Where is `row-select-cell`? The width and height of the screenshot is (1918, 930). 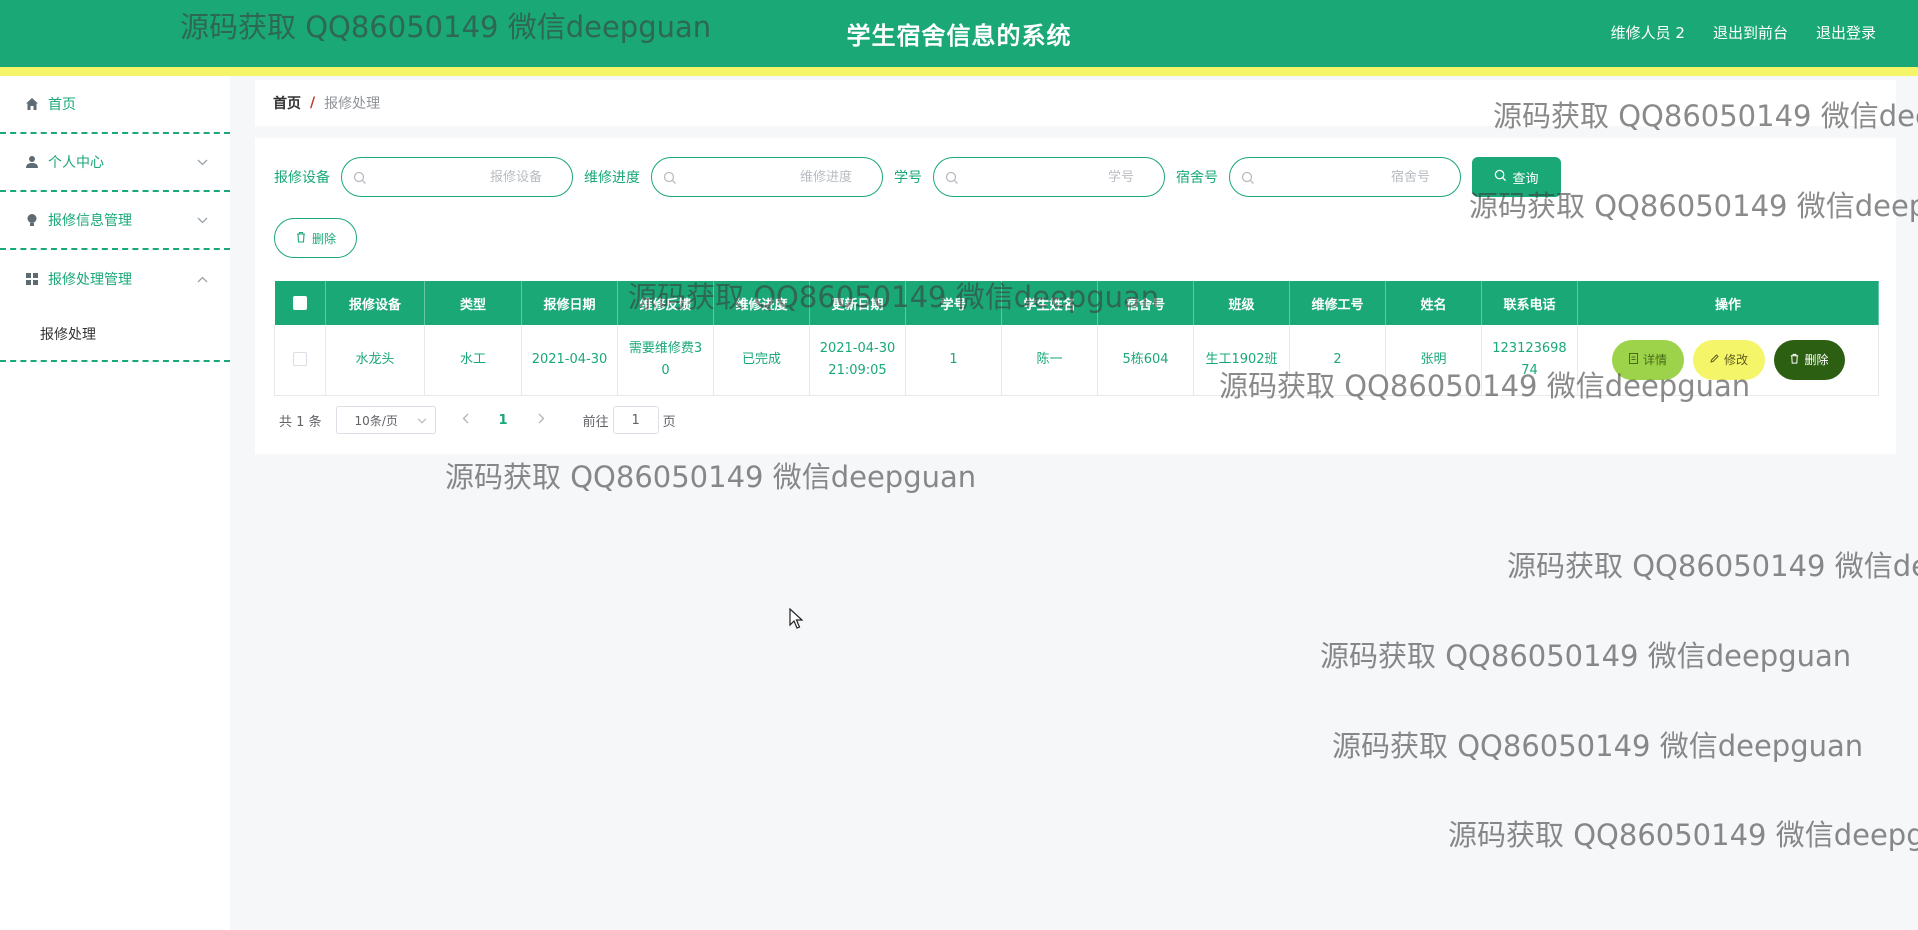
row-select-cell is located at coordinates (300, 360).